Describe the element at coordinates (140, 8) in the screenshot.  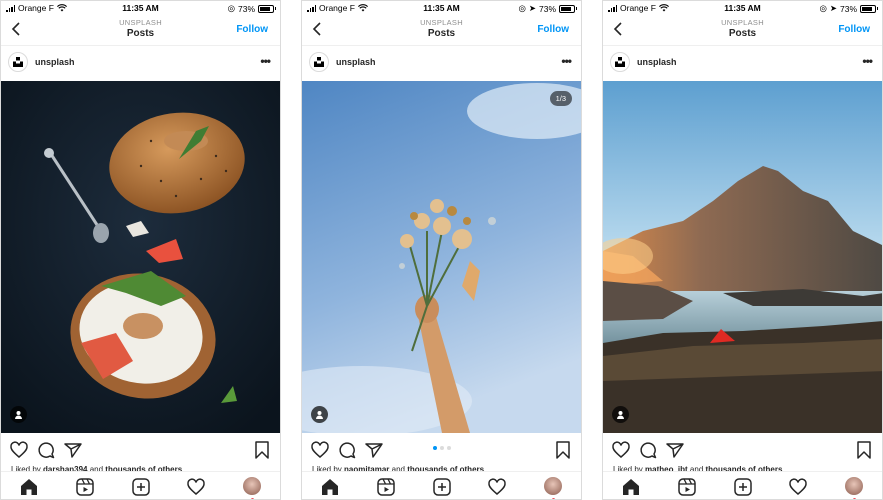
I see `status-bar: Orange F 11:35 AM ◎ 73%` at that location.